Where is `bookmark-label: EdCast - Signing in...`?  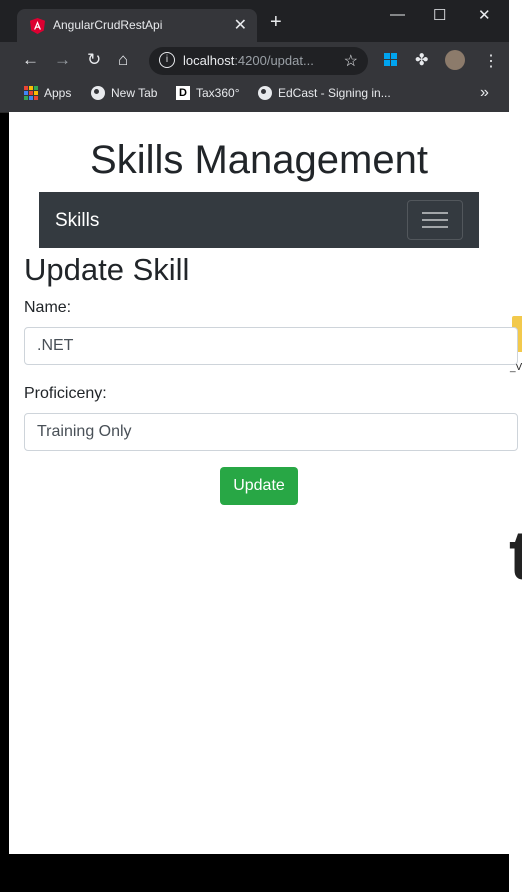
bookmark-label: EdCast - Signing in... is located at coordinates (334, 93).